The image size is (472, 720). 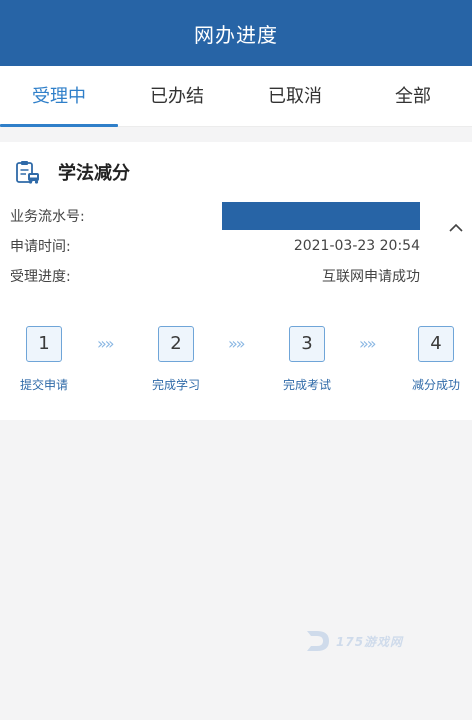 I want to click on apply-time-row: 申请时间: 2021-03-23 20:54, so click(x=215, y=246).